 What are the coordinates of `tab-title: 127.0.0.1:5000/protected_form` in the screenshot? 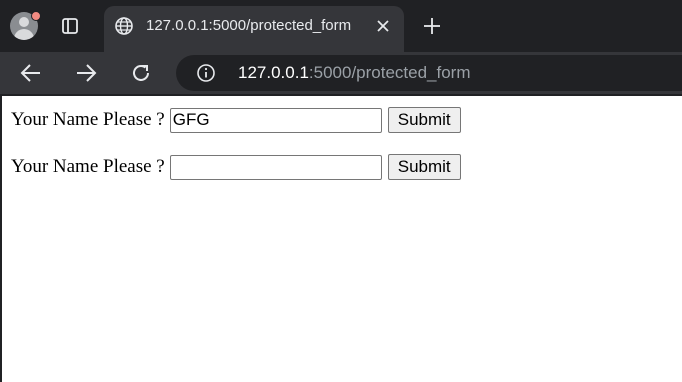 It's located at (249, 25).